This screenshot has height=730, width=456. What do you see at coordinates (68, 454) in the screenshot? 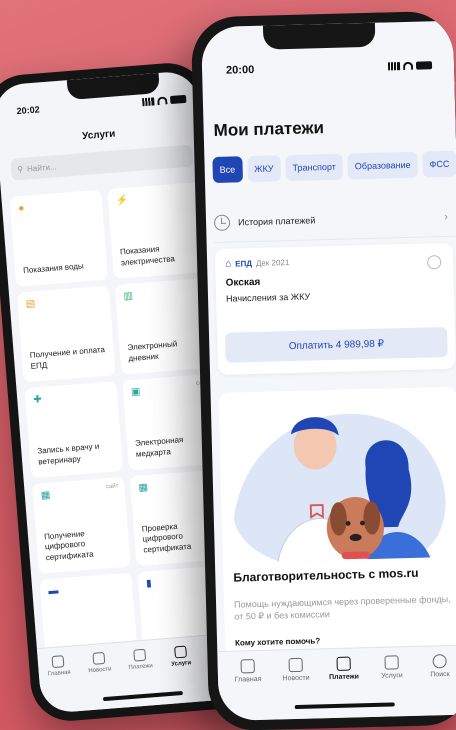
I see `tile-label: Запись к врачу и ветеринару` at bounding box center [68, 454].